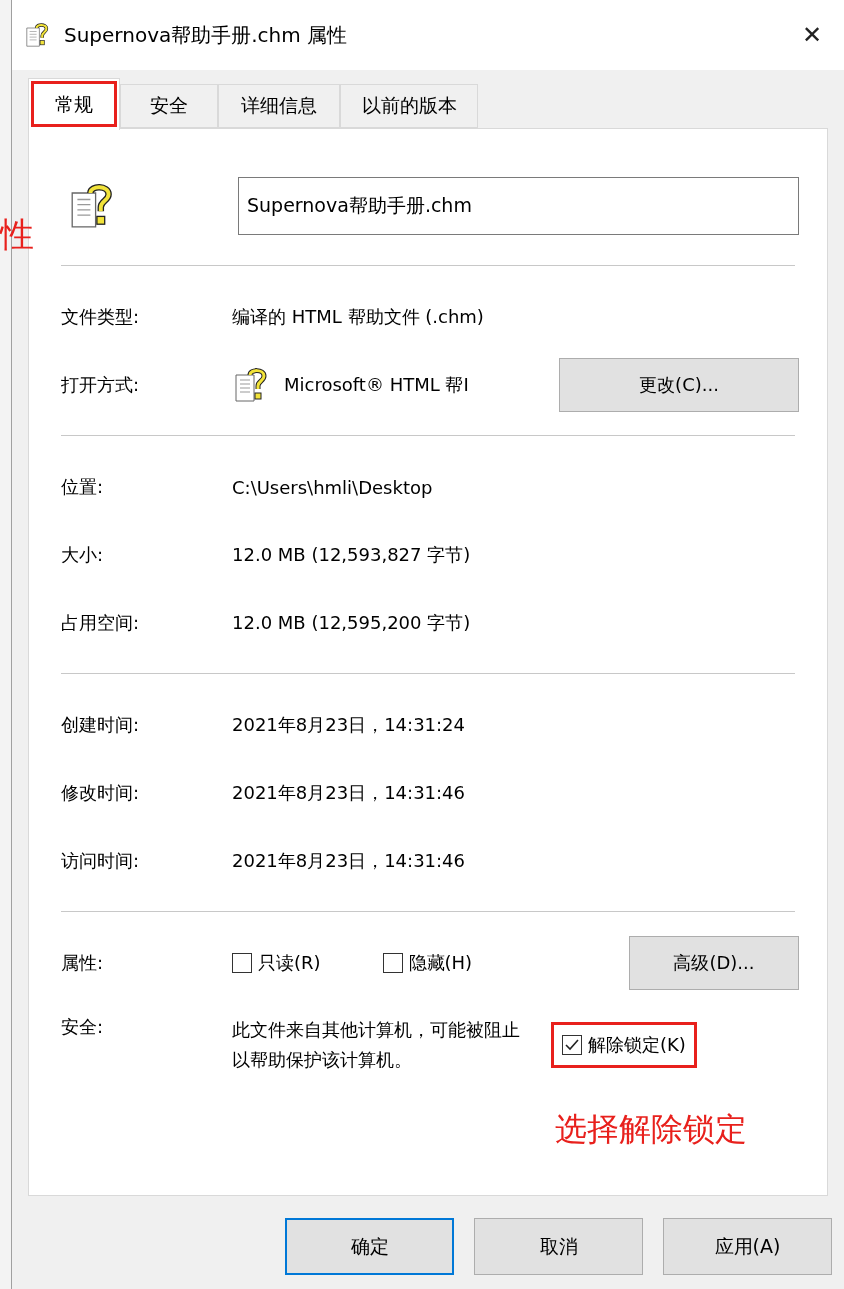 The height and width of the screenshot is (1289, 844). I want to click on field-value: 12.0 MB (12,593,827 字节), so click(351, 555).